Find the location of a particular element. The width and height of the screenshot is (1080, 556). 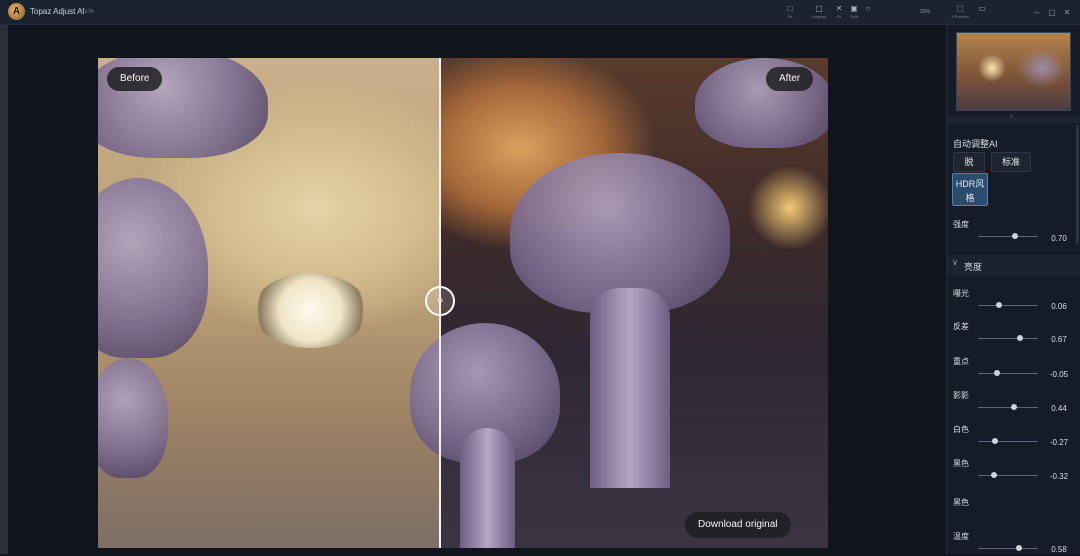

control-value: 0.67 is located at coordinates (1059, 339).